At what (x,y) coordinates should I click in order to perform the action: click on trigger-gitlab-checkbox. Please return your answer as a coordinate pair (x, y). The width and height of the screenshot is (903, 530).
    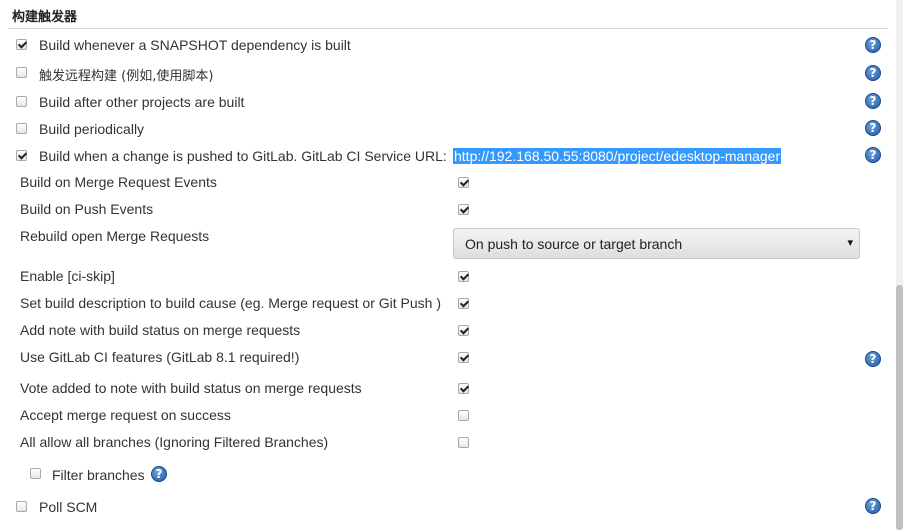
    Looking at the image, I should click on (21, 155).